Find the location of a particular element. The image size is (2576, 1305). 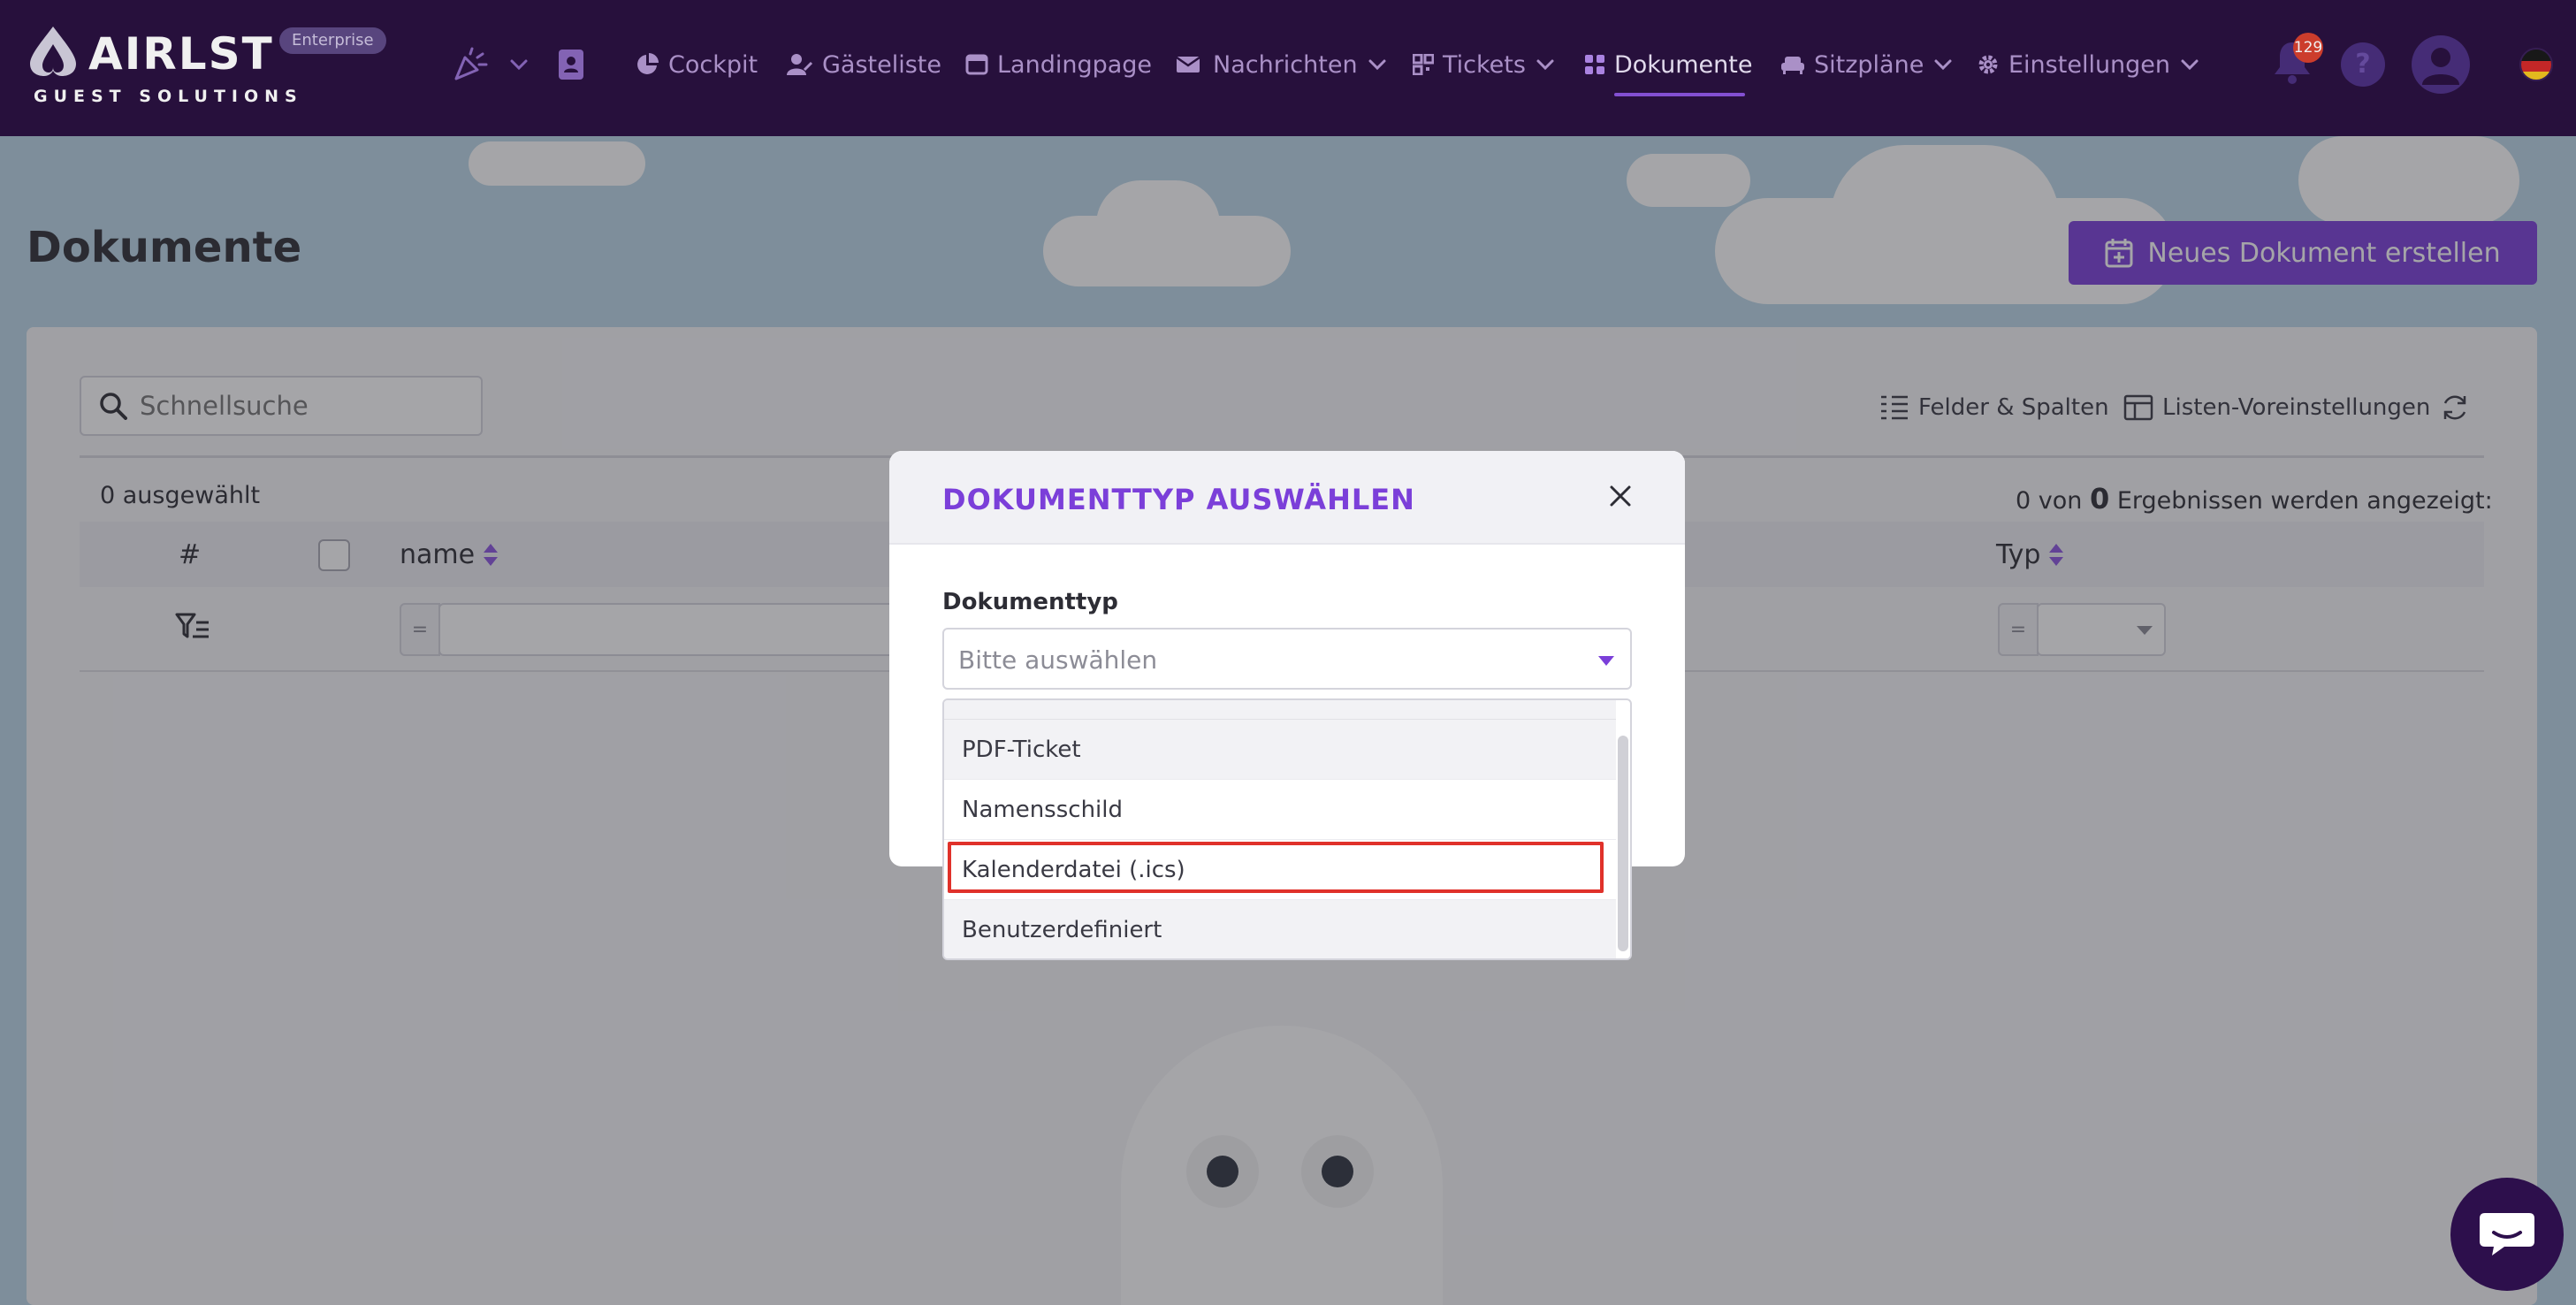

modal-title: DOKUMENTTYP AUSWÄHLEN is located at coordinates (1178, 499).